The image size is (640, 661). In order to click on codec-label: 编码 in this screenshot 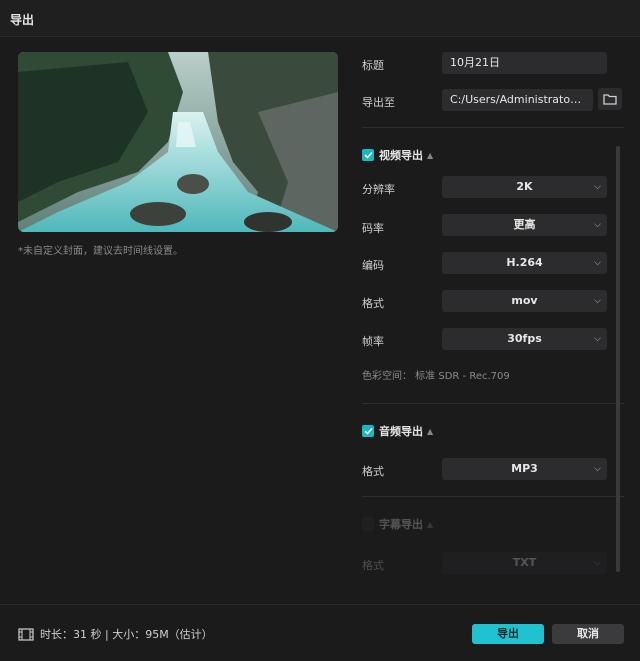, I will do `click(373, 265)`.